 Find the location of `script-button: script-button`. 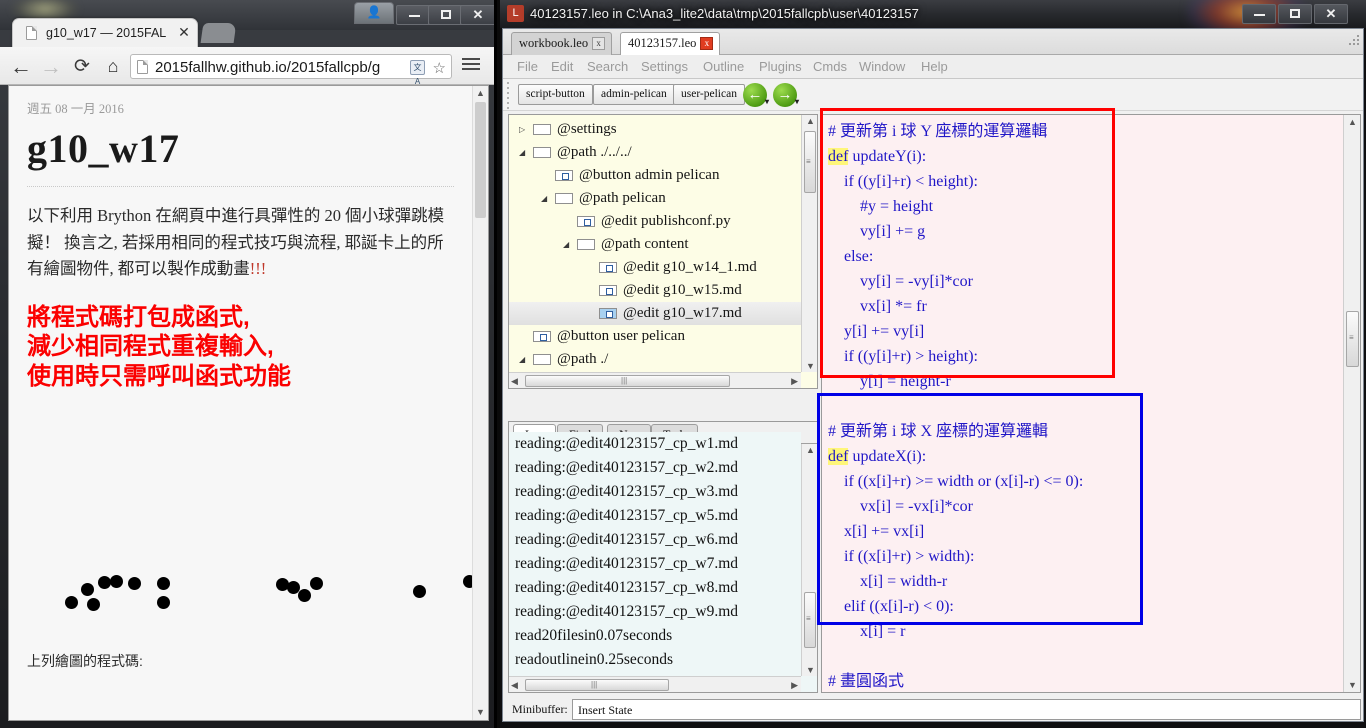

script-button: script-button is located at coordinates (555, 94).